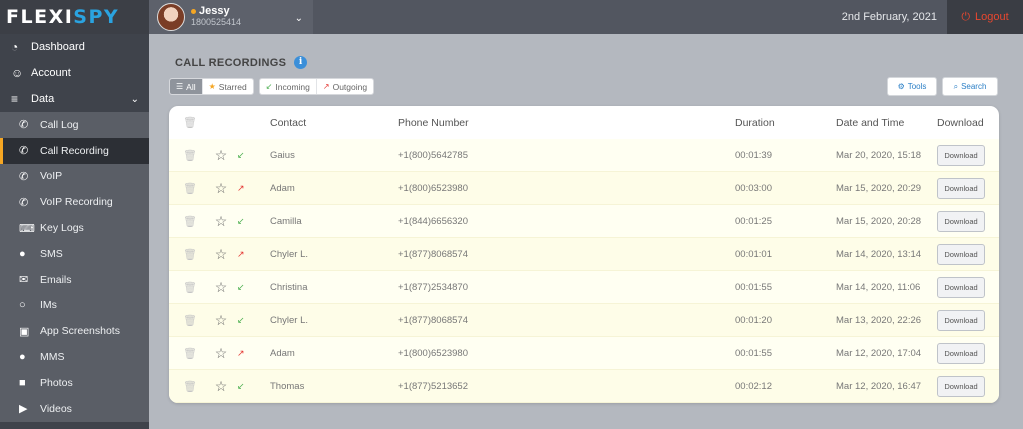  What do you see at coordinates (299, 18) in the screenshot?
I see `chevron-down-icon: ⌄` at bounding box center [299, 18].